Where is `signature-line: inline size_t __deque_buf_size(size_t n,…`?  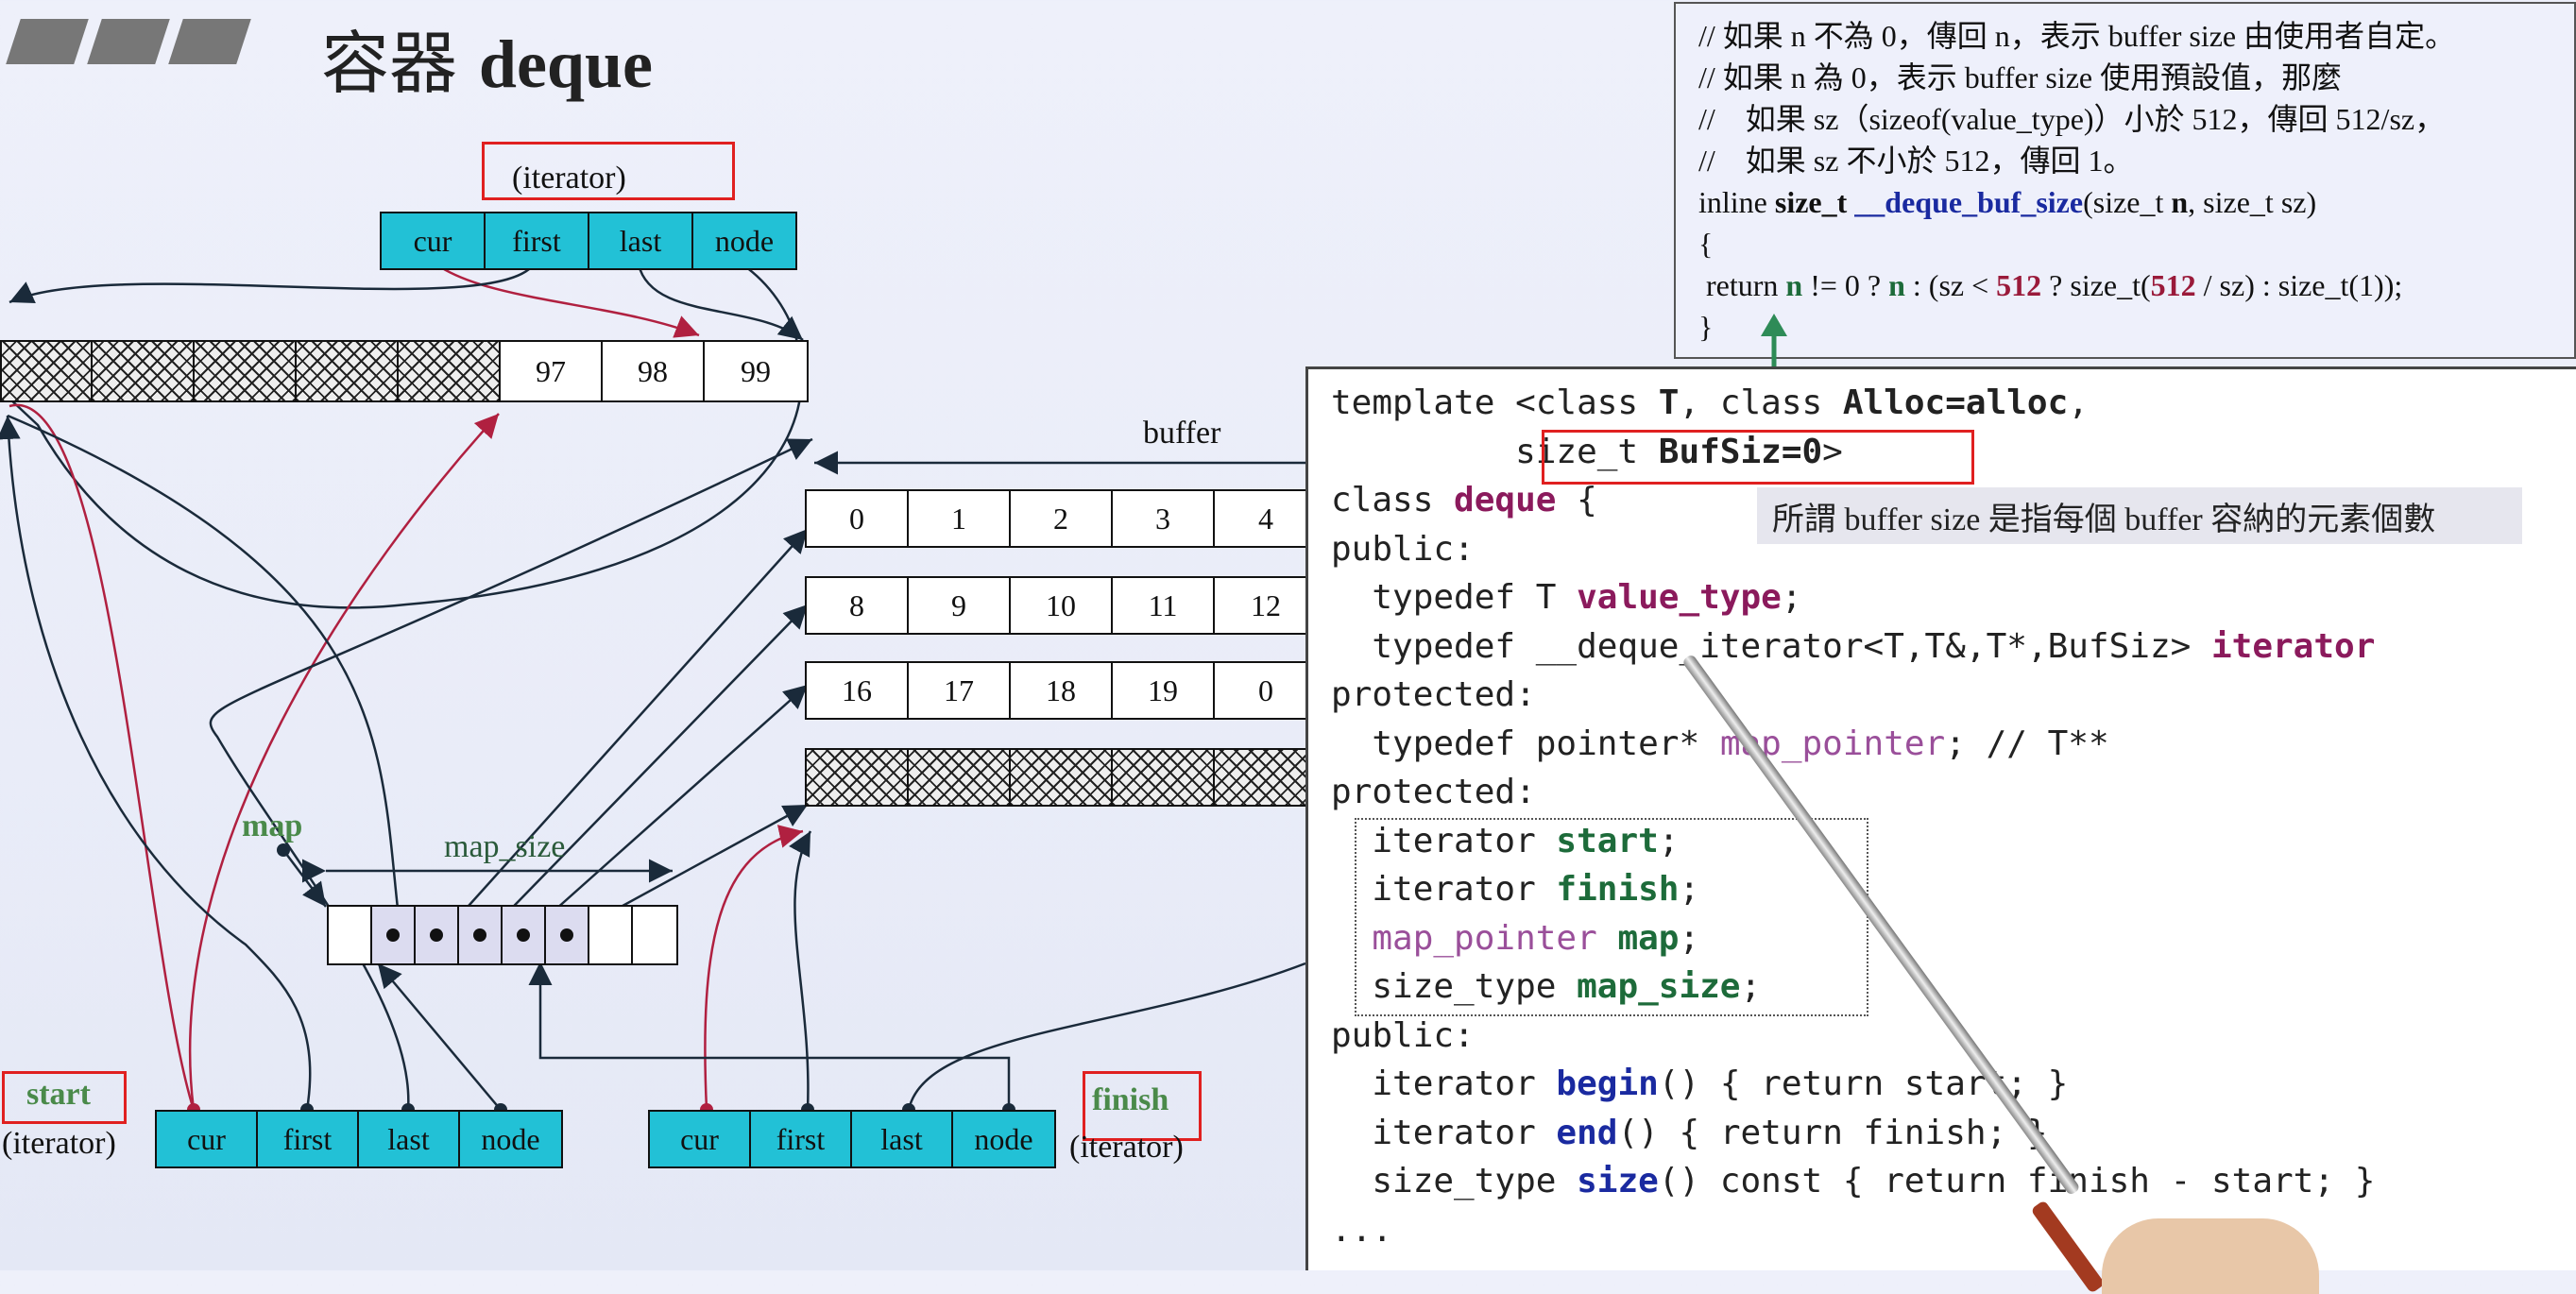 signature-line: inline size_t __deque_buf_size(size_t n,… is located at coordinates (2007, 202).